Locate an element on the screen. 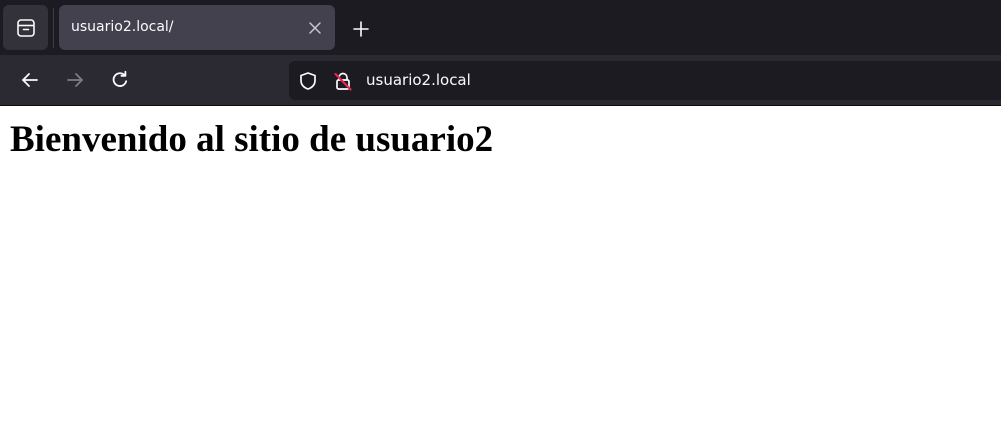 This screenshot has width=1001, height=425. back-button is located at coordinates (30, 80).